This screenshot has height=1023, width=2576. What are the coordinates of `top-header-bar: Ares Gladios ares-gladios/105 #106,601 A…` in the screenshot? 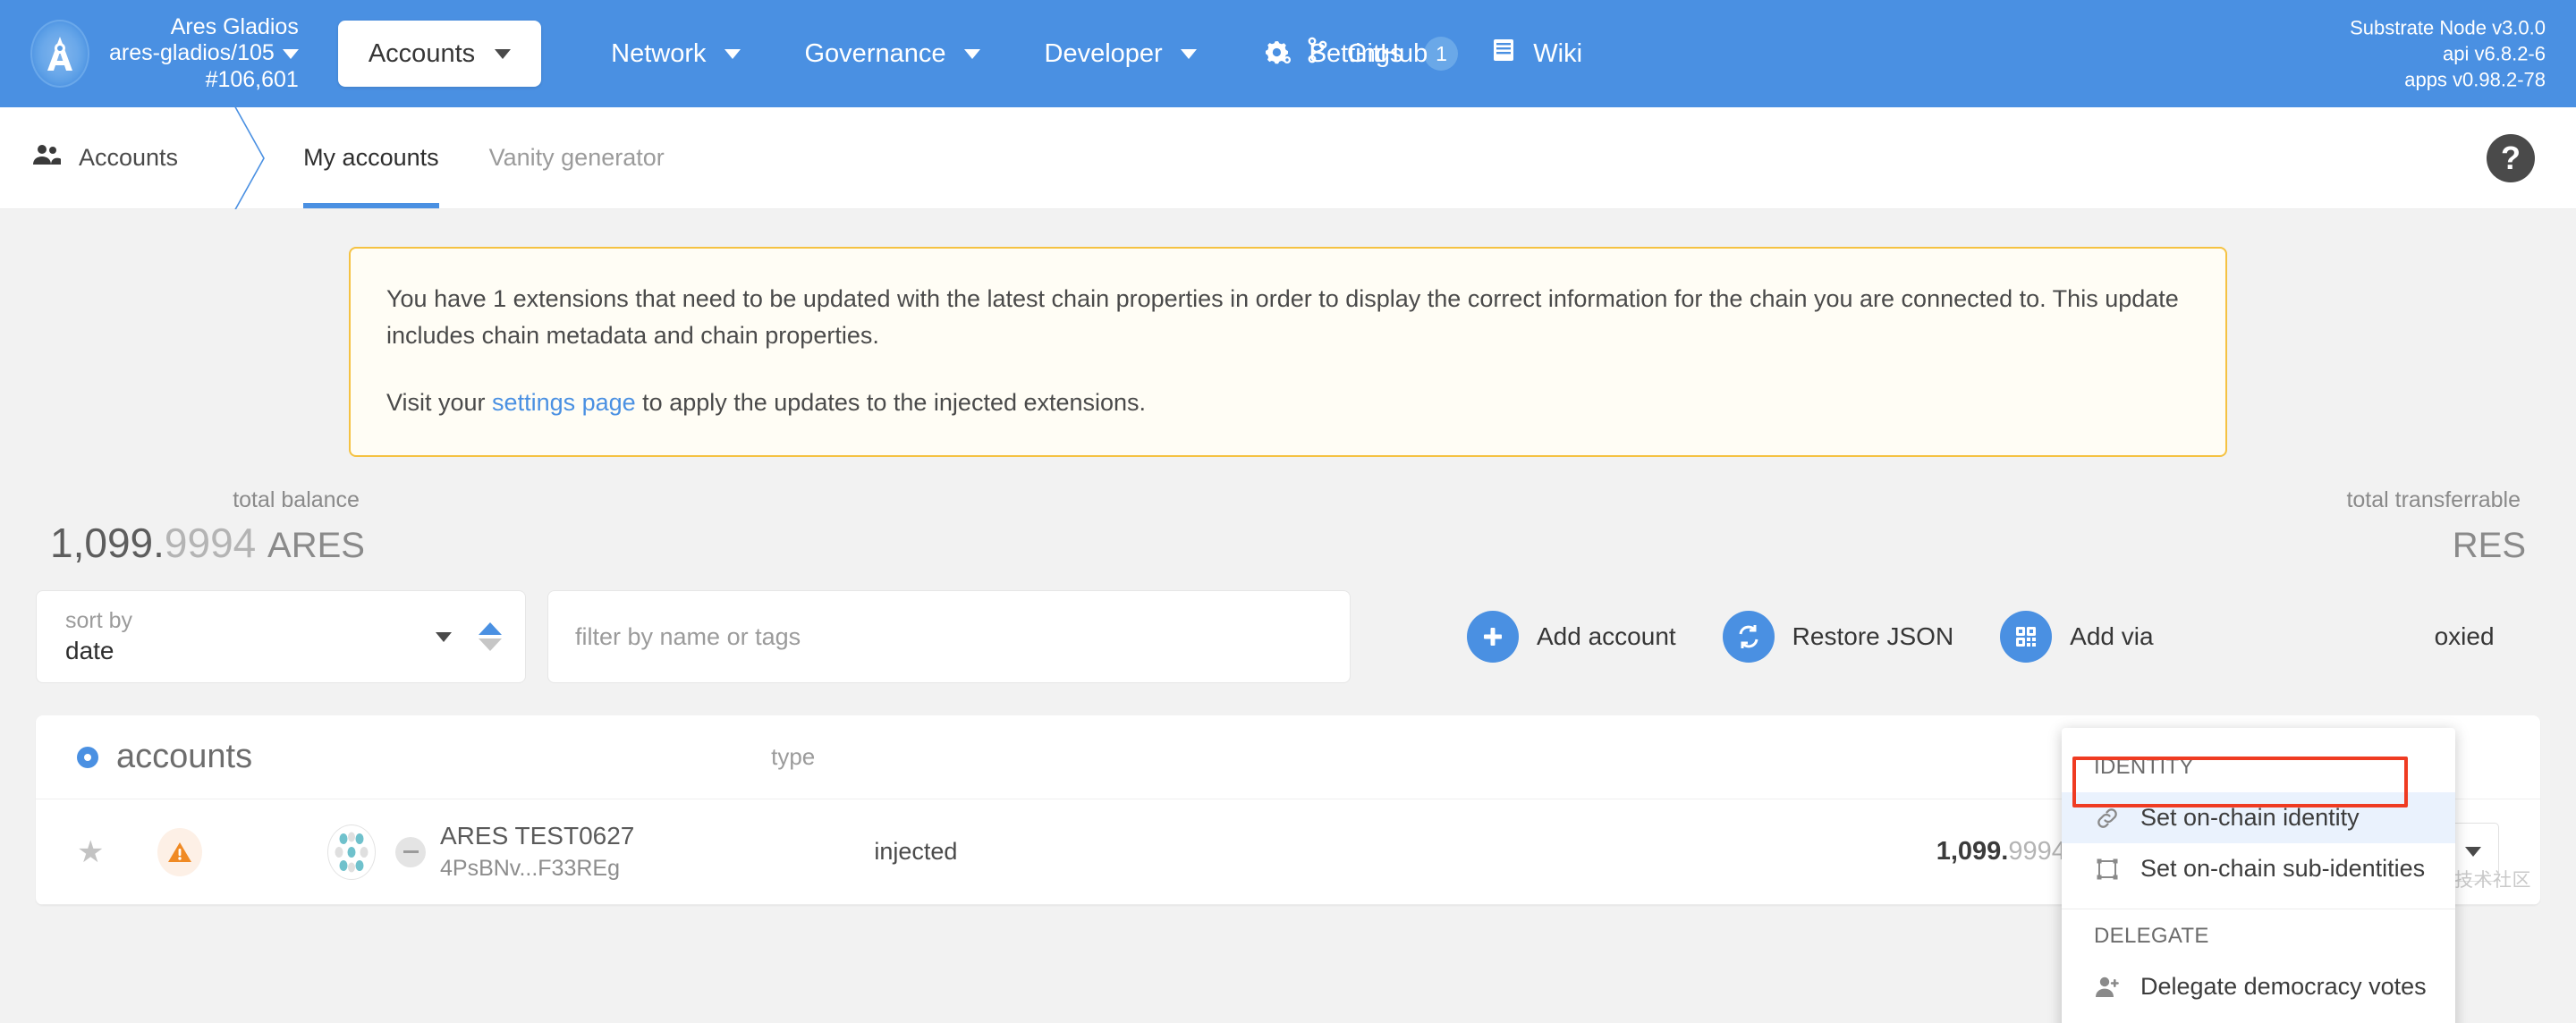 It's located at (1288, 53).